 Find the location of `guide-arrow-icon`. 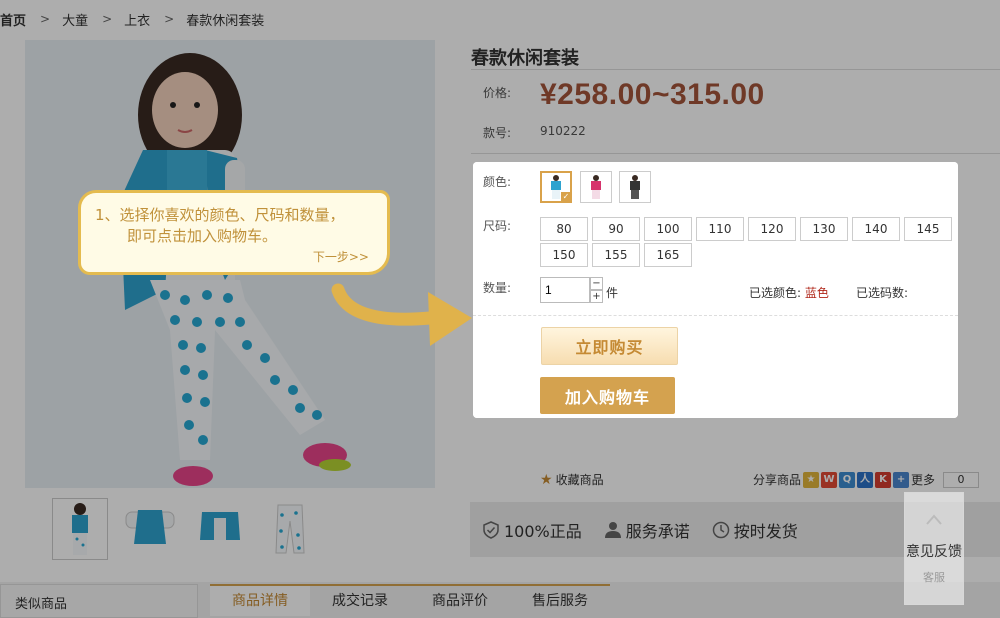

guide-arrow-icon is located at coordinates (401, 314).